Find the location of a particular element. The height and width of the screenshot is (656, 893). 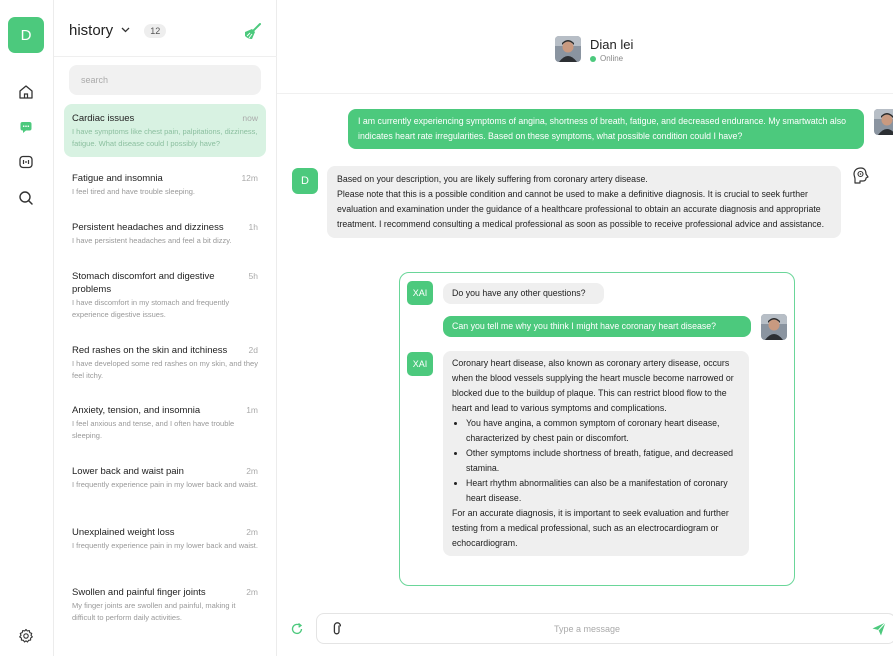

contact-name: Dian lei is located at coordinates (612, 44).